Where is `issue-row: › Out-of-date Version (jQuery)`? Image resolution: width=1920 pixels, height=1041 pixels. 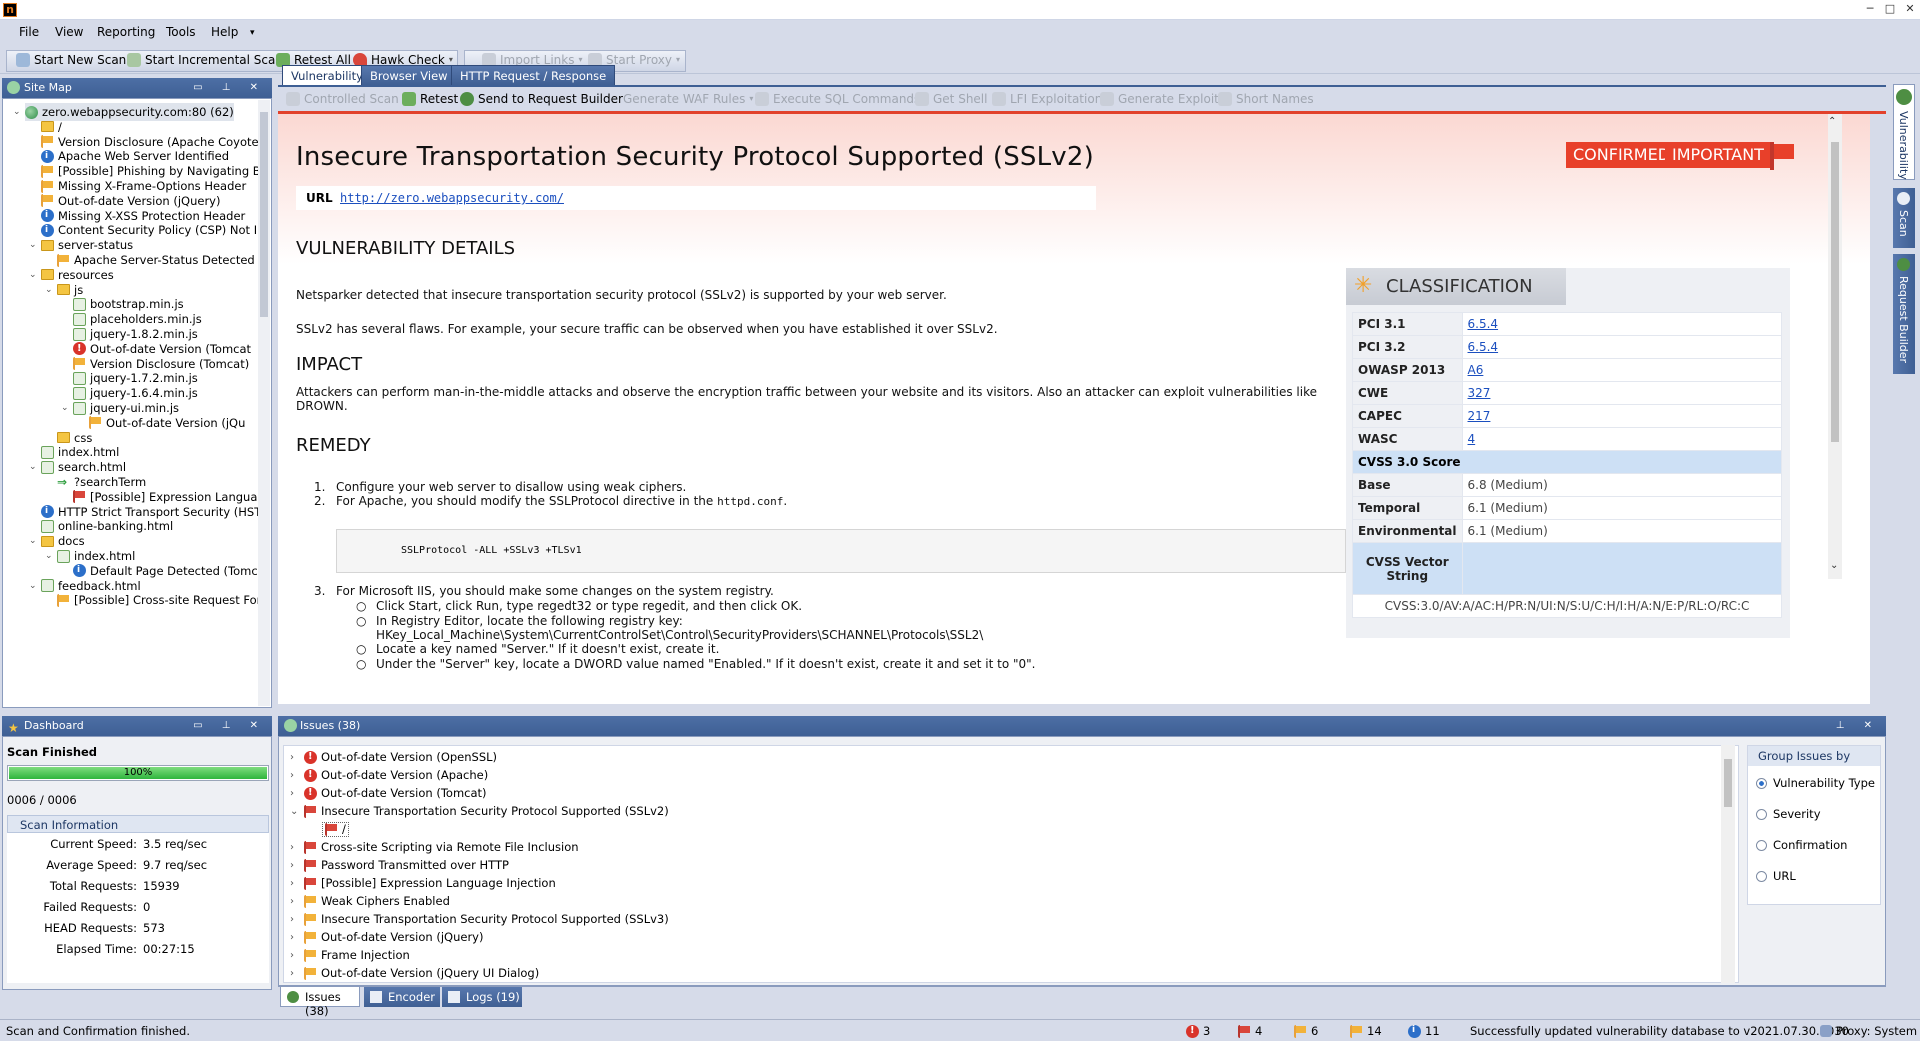
issue-row: › Out-of-date Version (jQuery) is located at coordinates (386, 937).